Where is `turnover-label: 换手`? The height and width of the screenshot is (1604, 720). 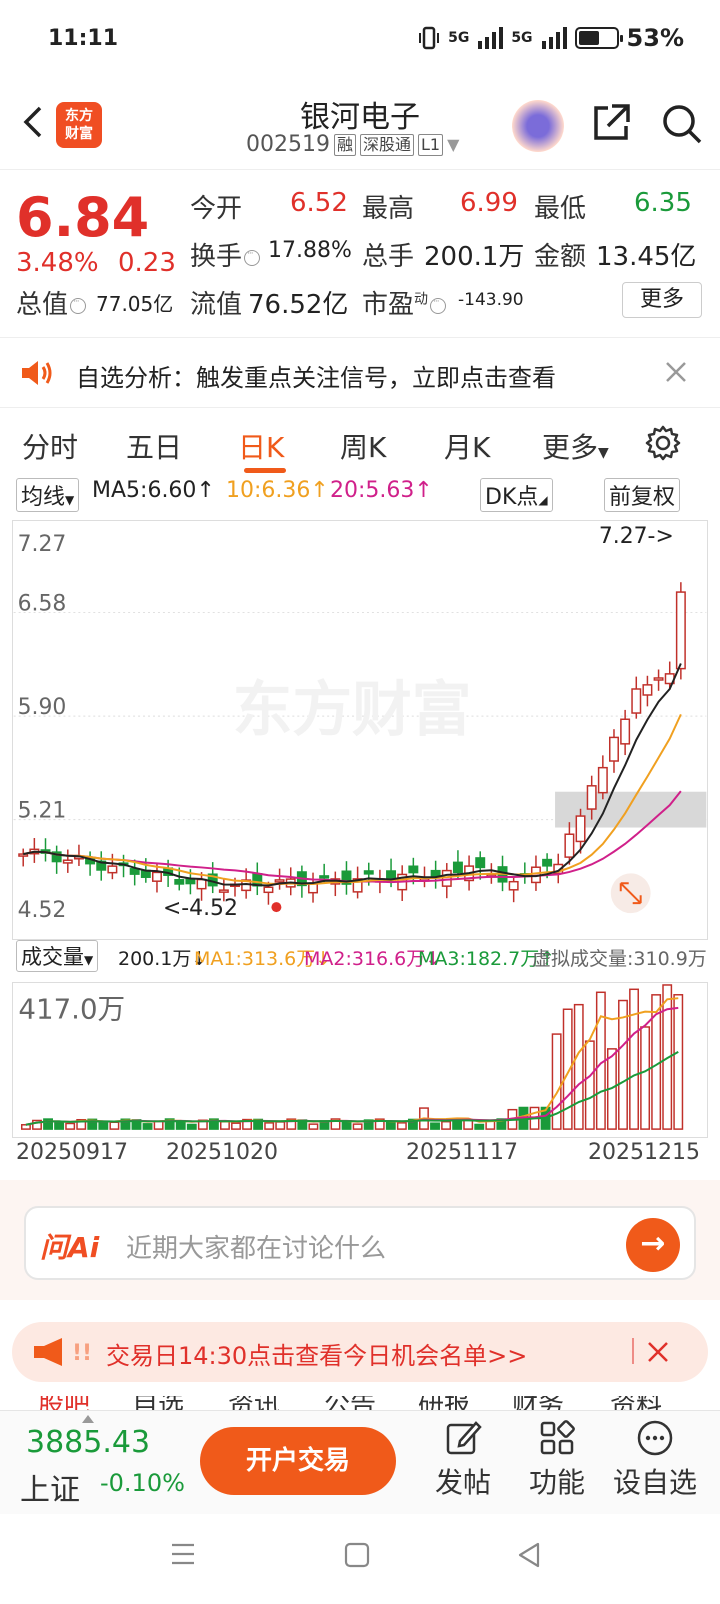
turnover-label: 换手 is located at coordinates (225, 254).